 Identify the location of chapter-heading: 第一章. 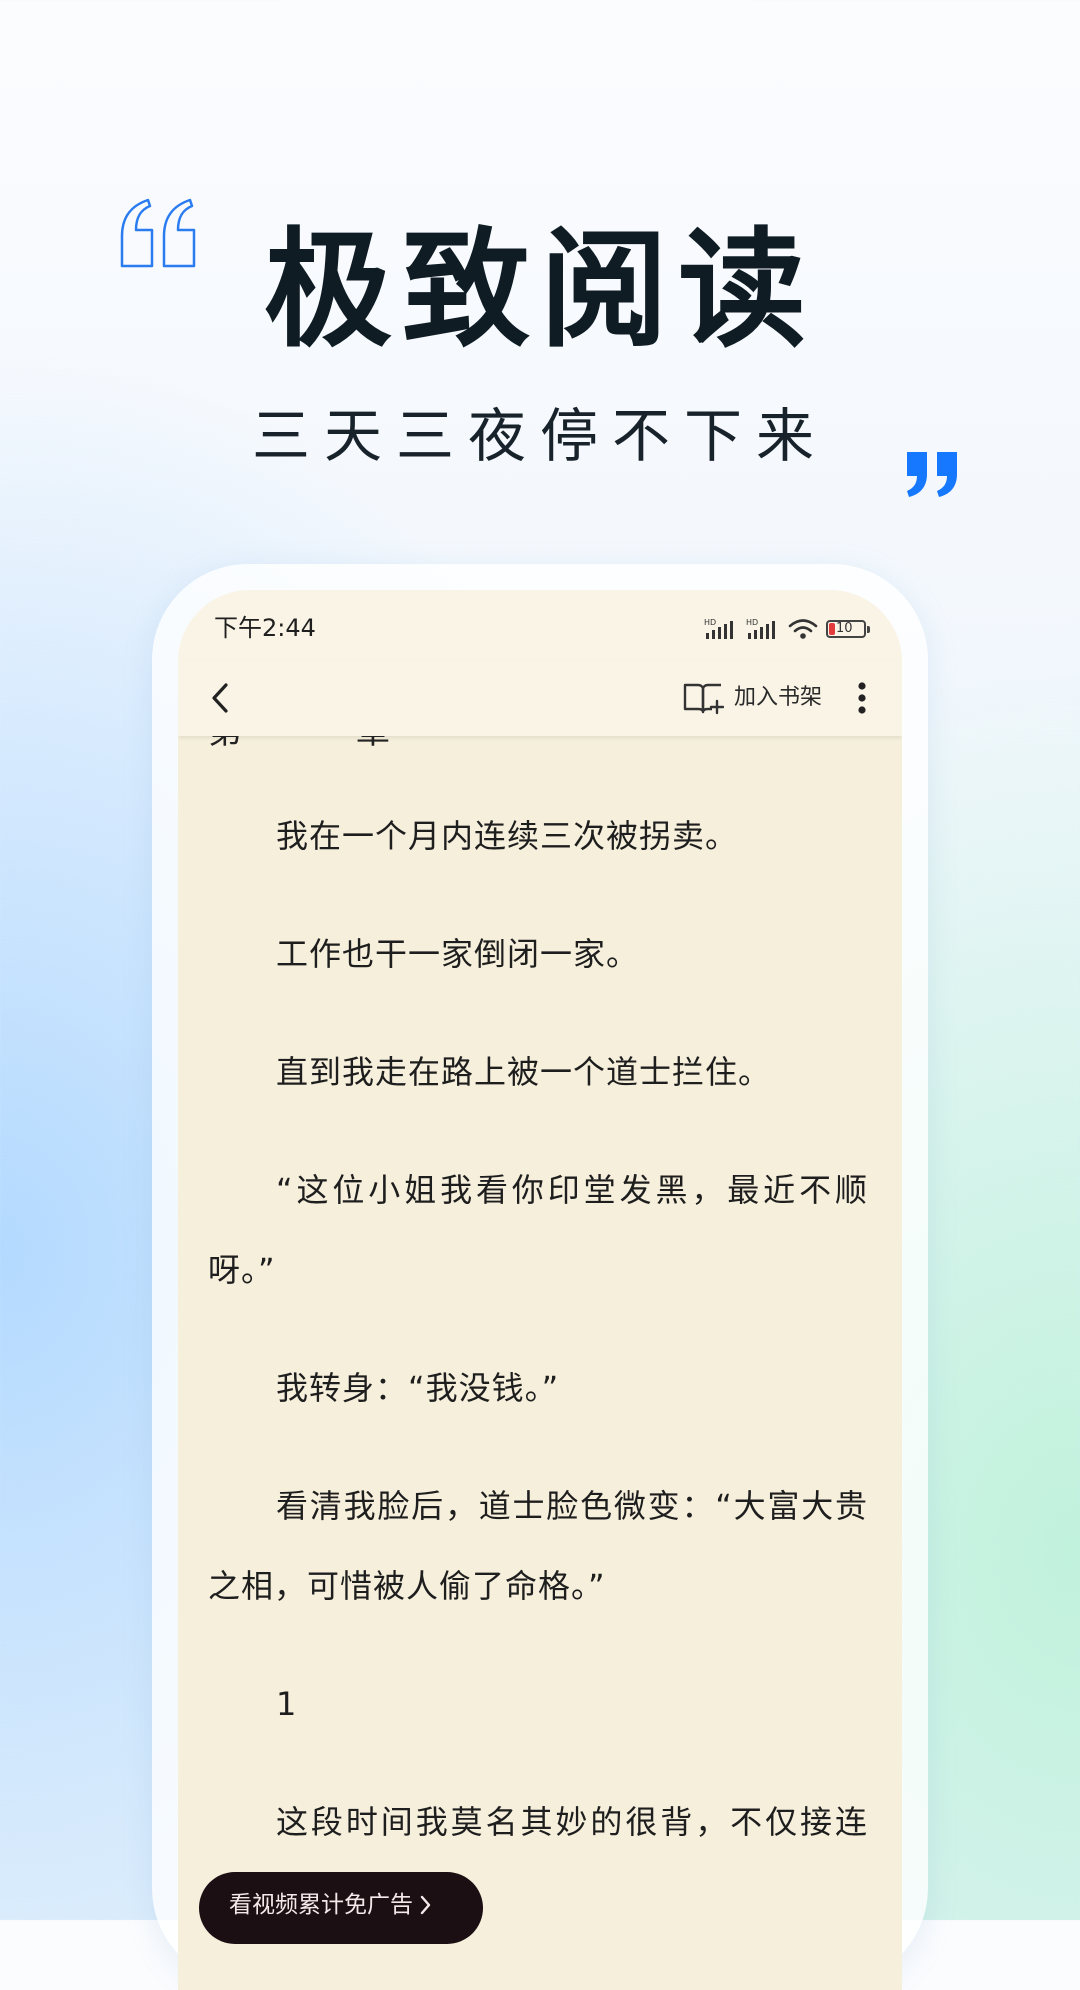
(319, 744).